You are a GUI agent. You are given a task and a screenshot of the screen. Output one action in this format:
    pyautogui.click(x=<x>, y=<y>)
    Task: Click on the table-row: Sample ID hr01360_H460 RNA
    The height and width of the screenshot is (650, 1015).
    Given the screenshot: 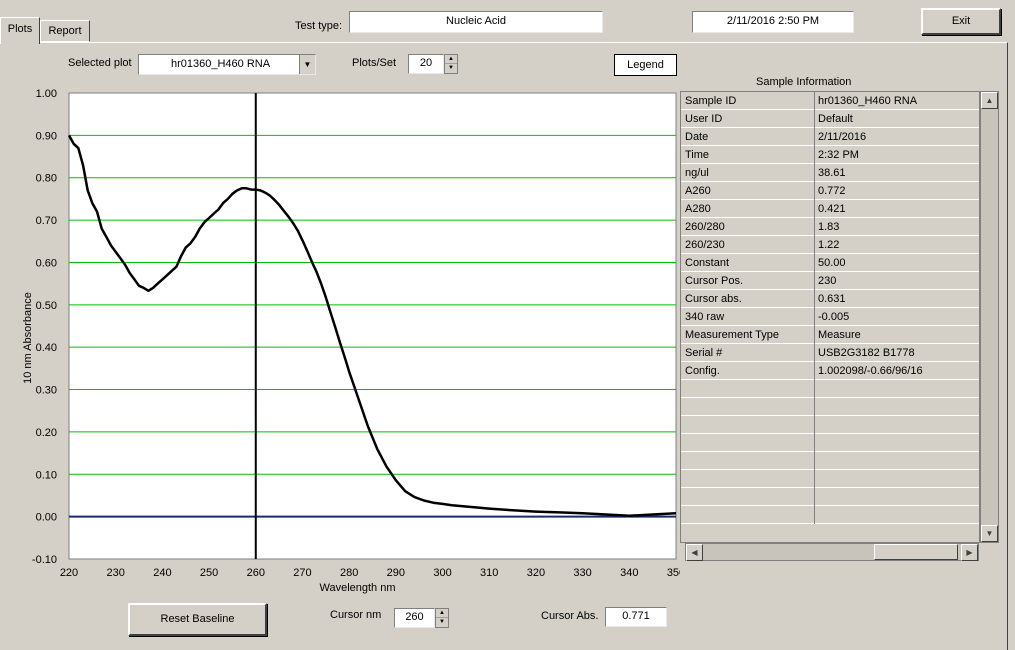 What is the action you would take?
    pyautogui.click(x=830, y=101)
    